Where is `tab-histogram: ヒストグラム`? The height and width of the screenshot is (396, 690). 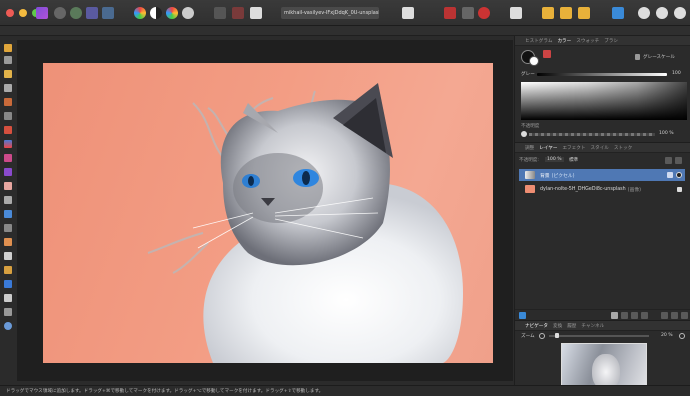 tab-histogram: ヒストグラム is located at coordinates (538, 41).